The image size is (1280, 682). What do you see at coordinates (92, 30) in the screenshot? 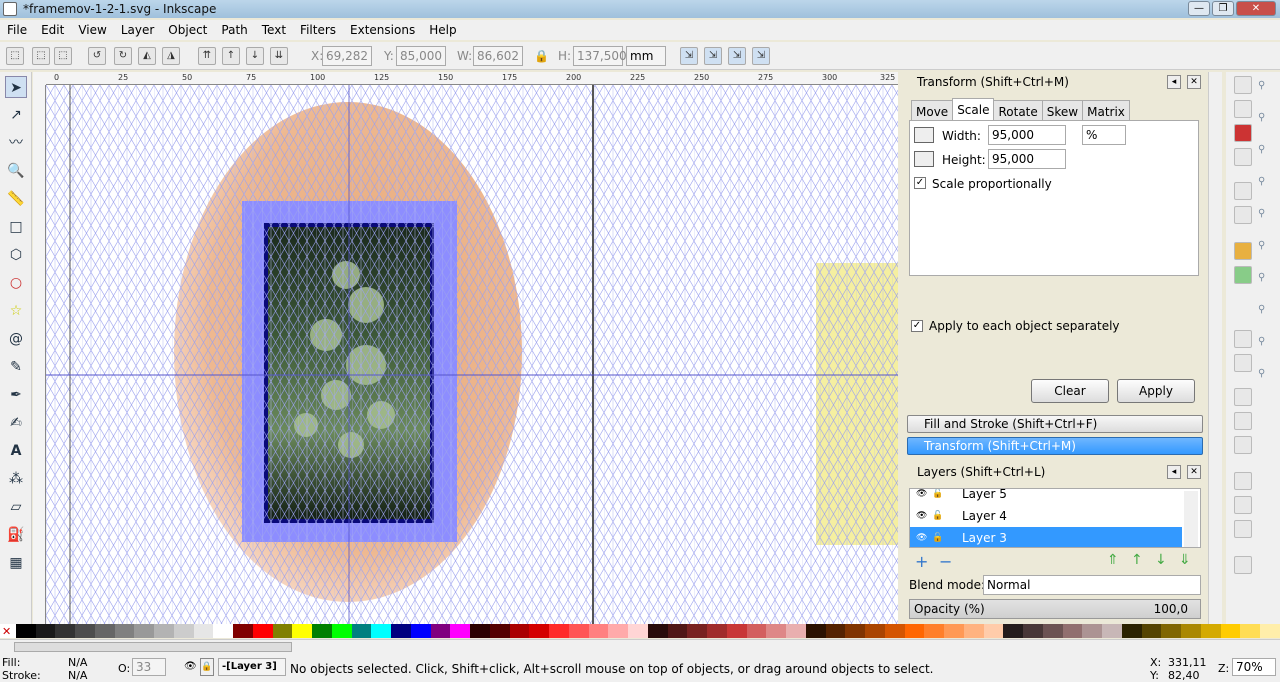
I see `menu-view: View` at bounding box center [92, 30].